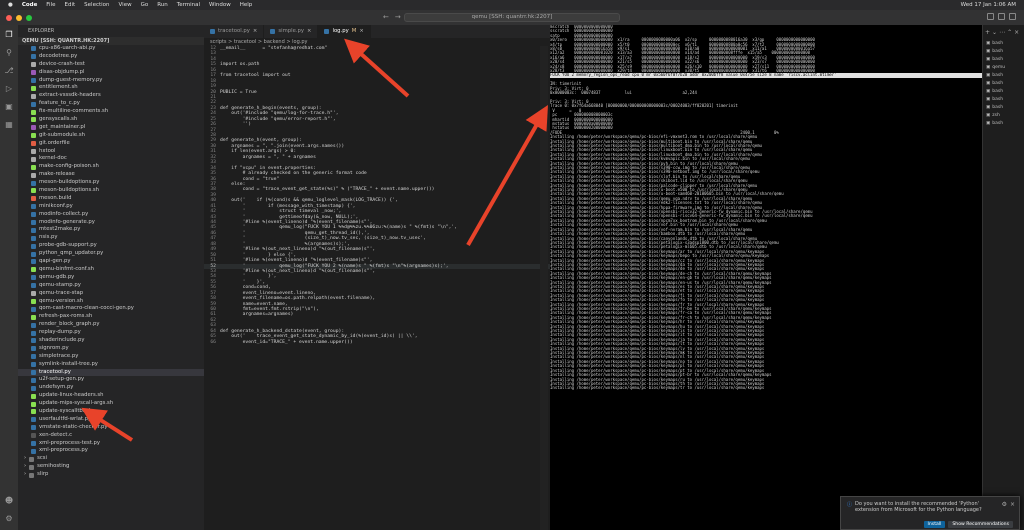 Image resolution: width=1024 pixels, height=530 pixels. Describe the element at coordinates (1003, 116) in the screenshot. I see `terminal-instance: ▣ zsh` at that location.